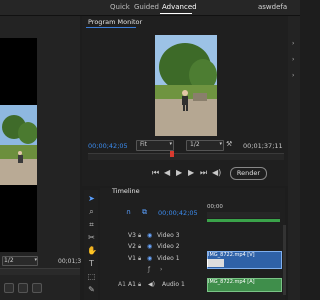  Describe the element at coordinates (91, 289) in the screenshot. I see `pen-tool-icon: ✎` at that location.